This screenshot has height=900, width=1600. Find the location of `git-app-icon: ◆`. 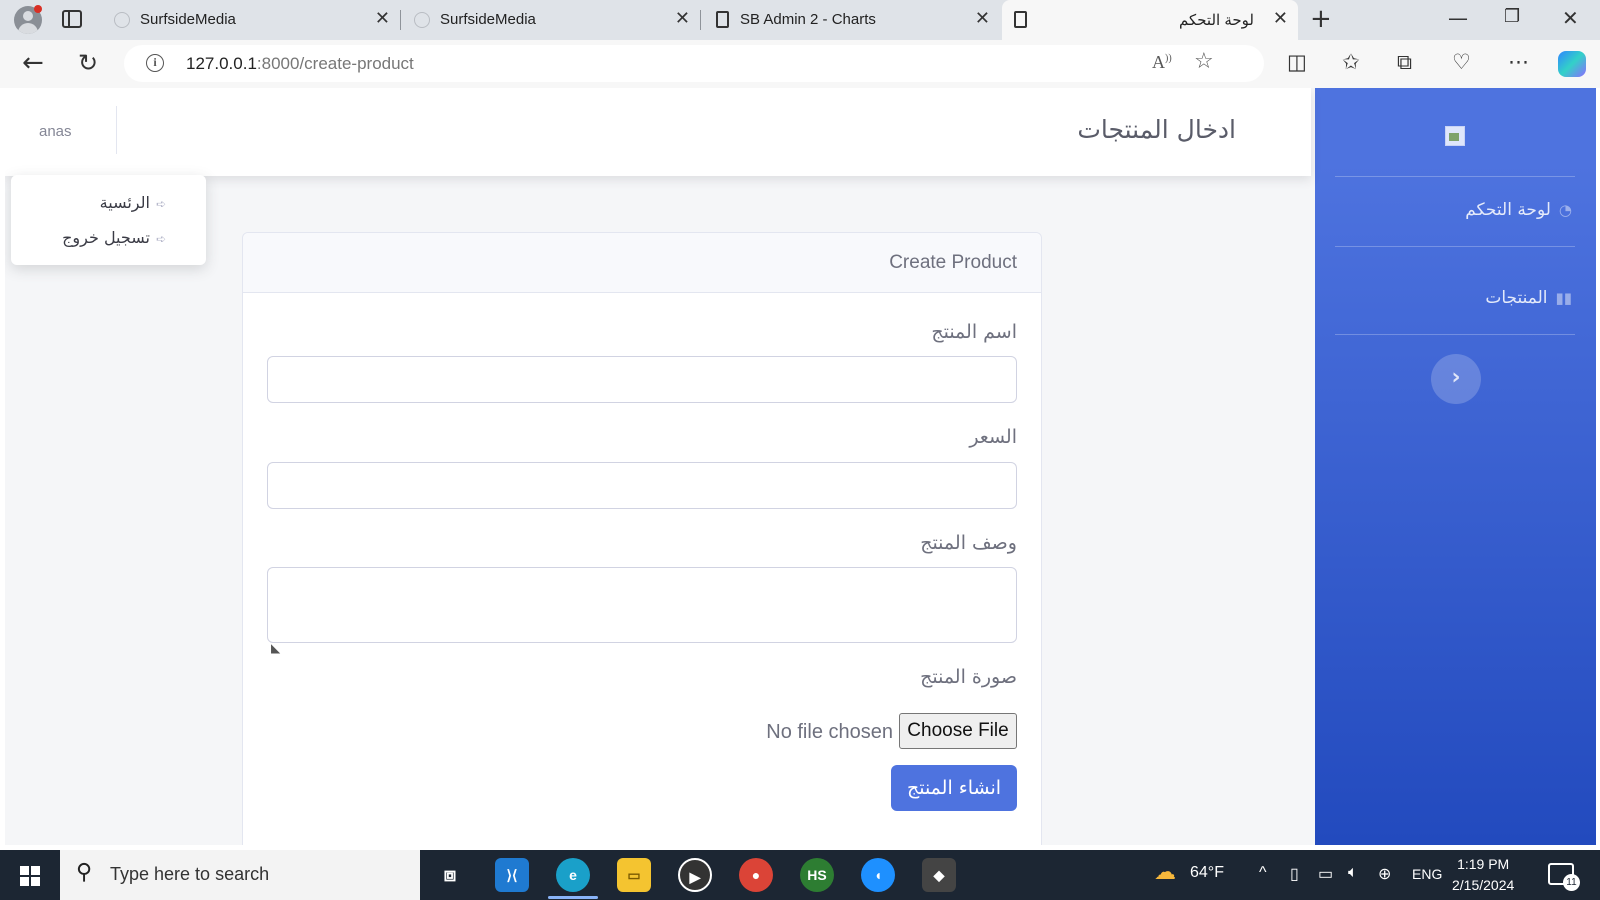

git-app-icon: ◆ is located at coordinates (939, 875).